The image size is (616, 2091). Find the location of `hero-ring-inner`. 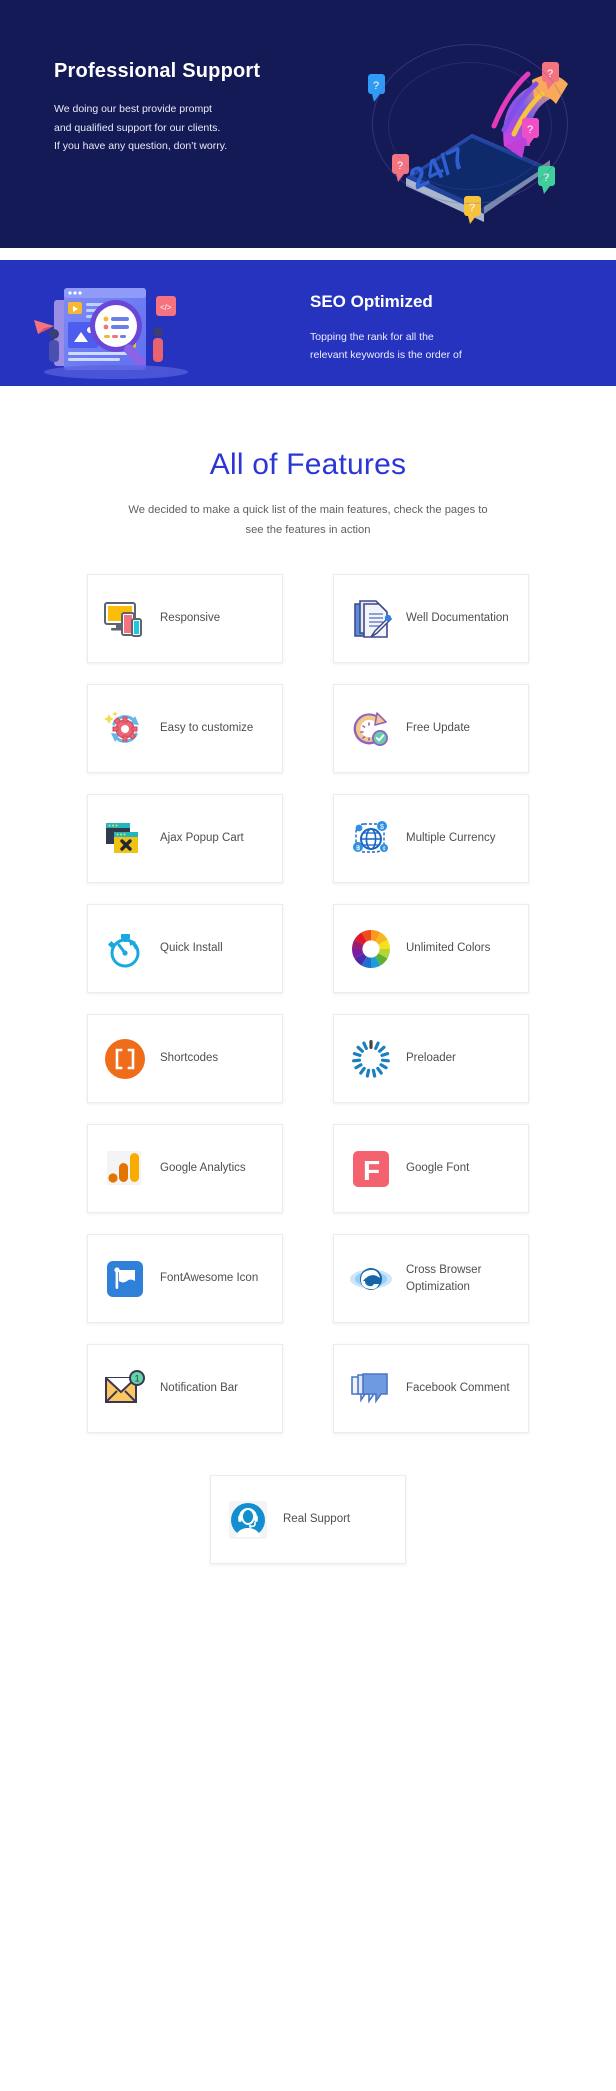

hero-ring-inner is located at coordinates (470, 126).